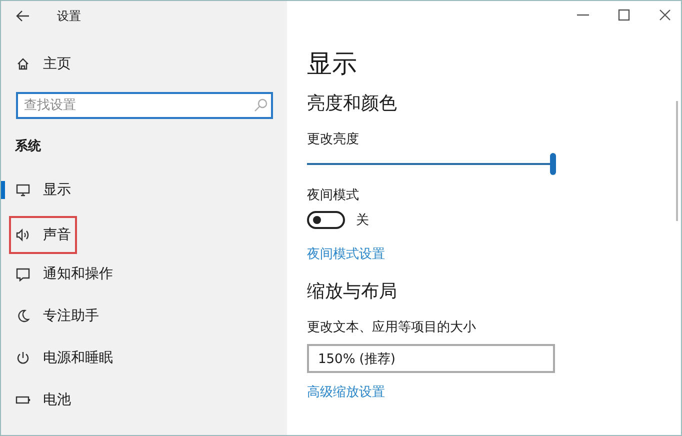 This screenshot has width=682, height=436. What do you see at coordinates (326, 220) in the screenshot?
I see `toggle-switch` at bounding box center [326, 220].